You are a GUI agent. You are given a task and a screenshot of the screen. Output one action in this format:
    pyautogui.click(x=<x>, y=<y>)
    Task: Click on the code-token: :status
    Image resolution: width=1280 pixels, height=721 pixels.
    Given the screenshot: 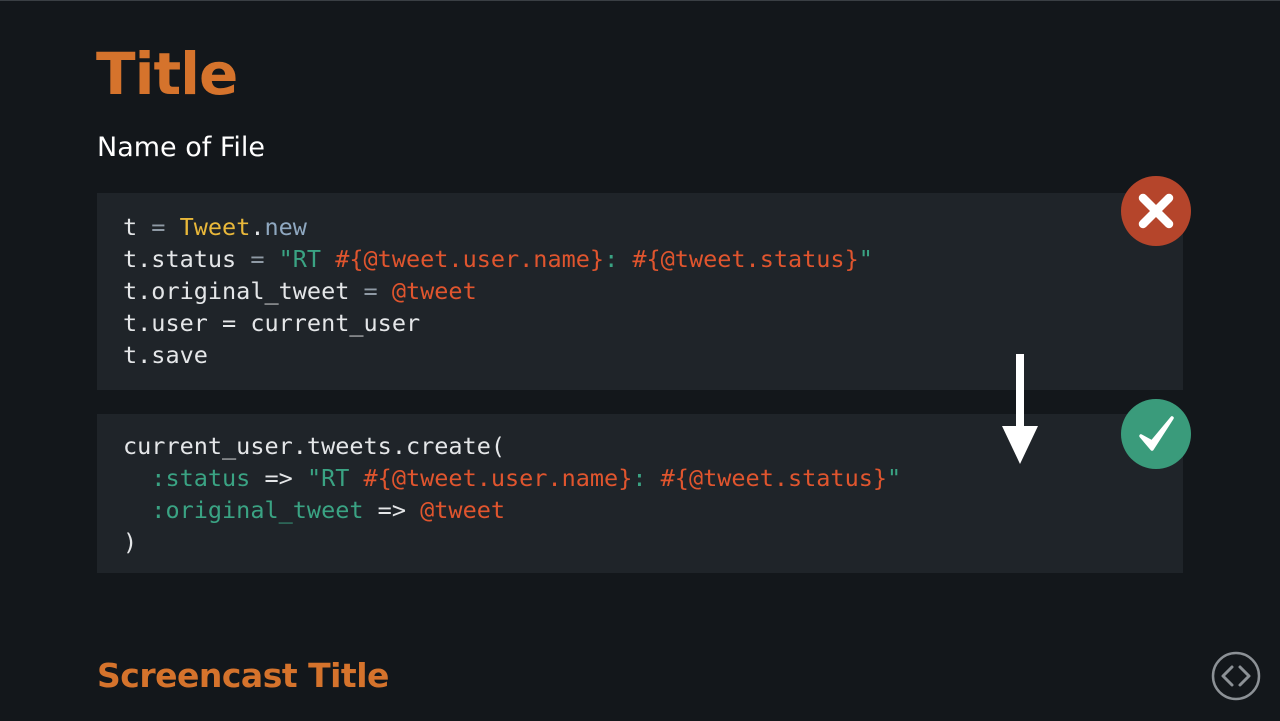 What is the action you would take?
    pyautogui.click(x=201, y=478)
    